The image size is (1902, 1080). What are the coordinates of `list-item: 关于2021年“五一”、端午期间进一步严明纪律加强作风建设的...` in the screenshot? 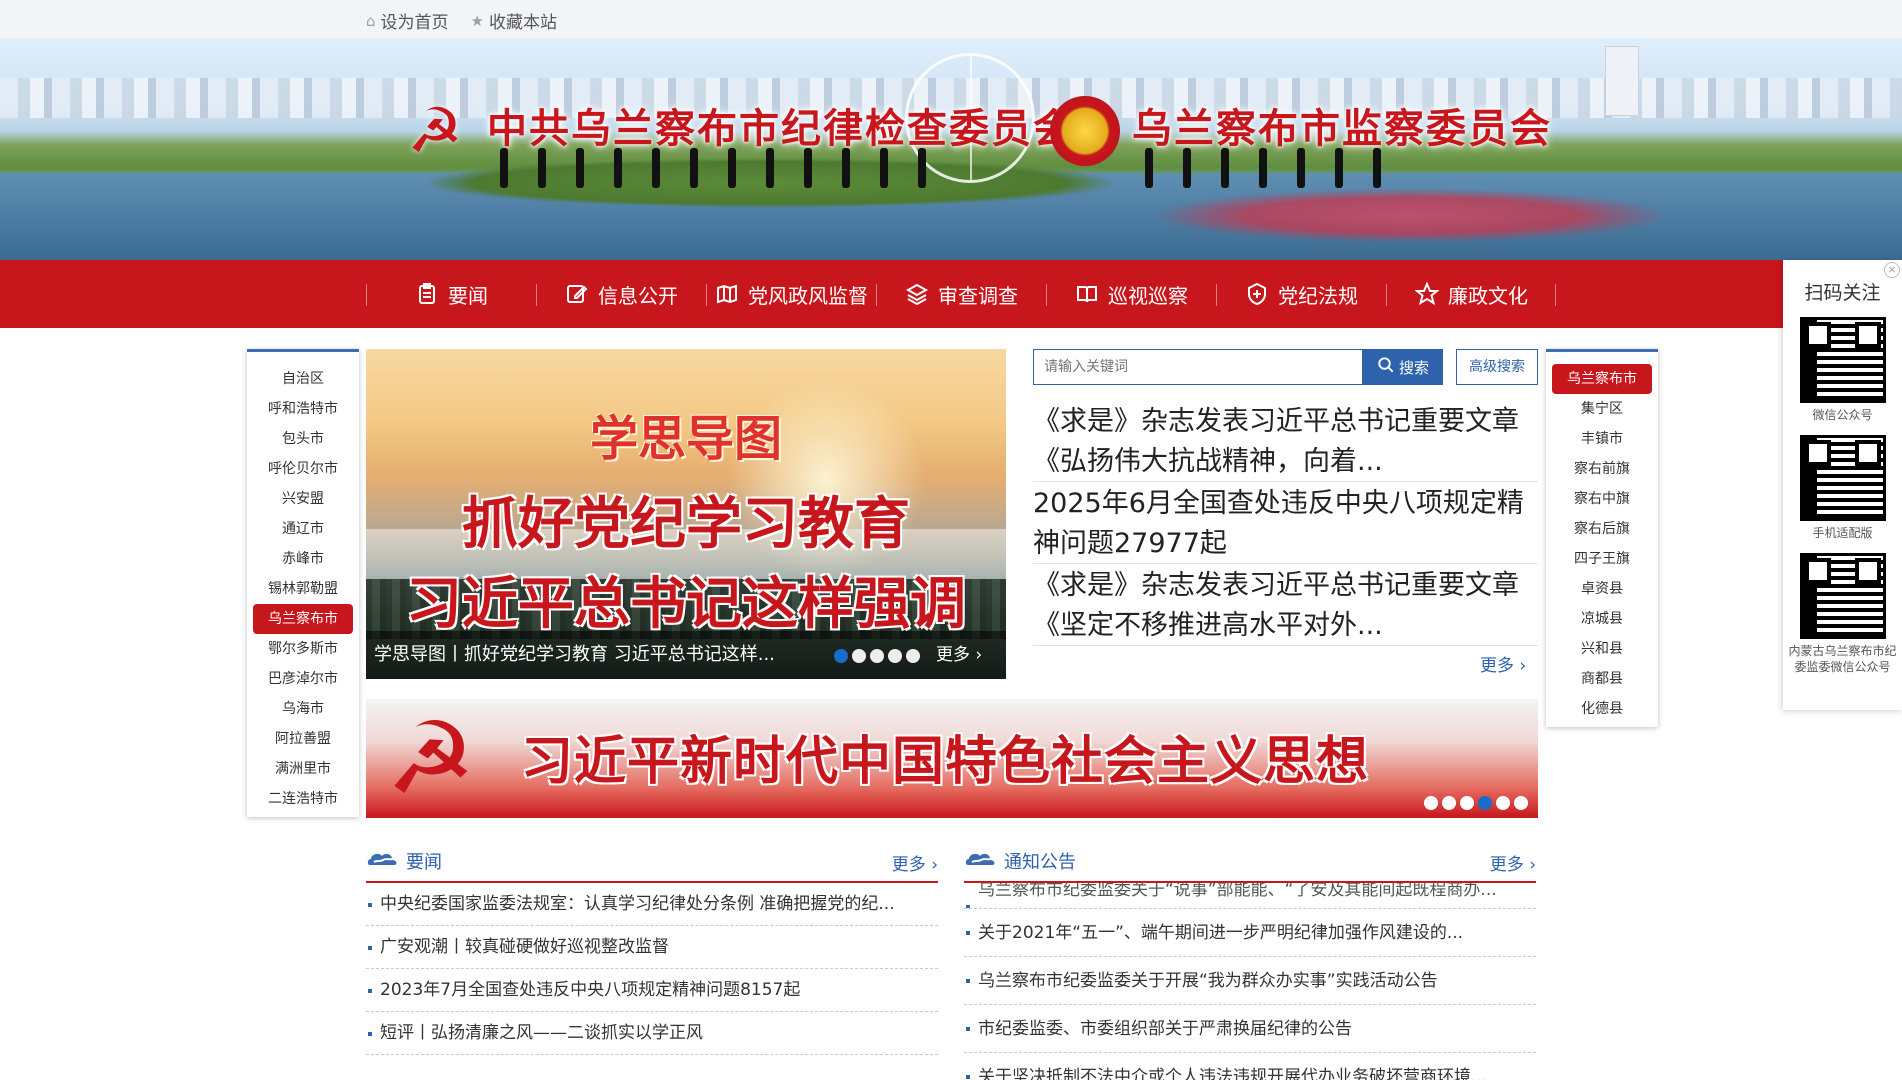 It's located at (1250, 933).